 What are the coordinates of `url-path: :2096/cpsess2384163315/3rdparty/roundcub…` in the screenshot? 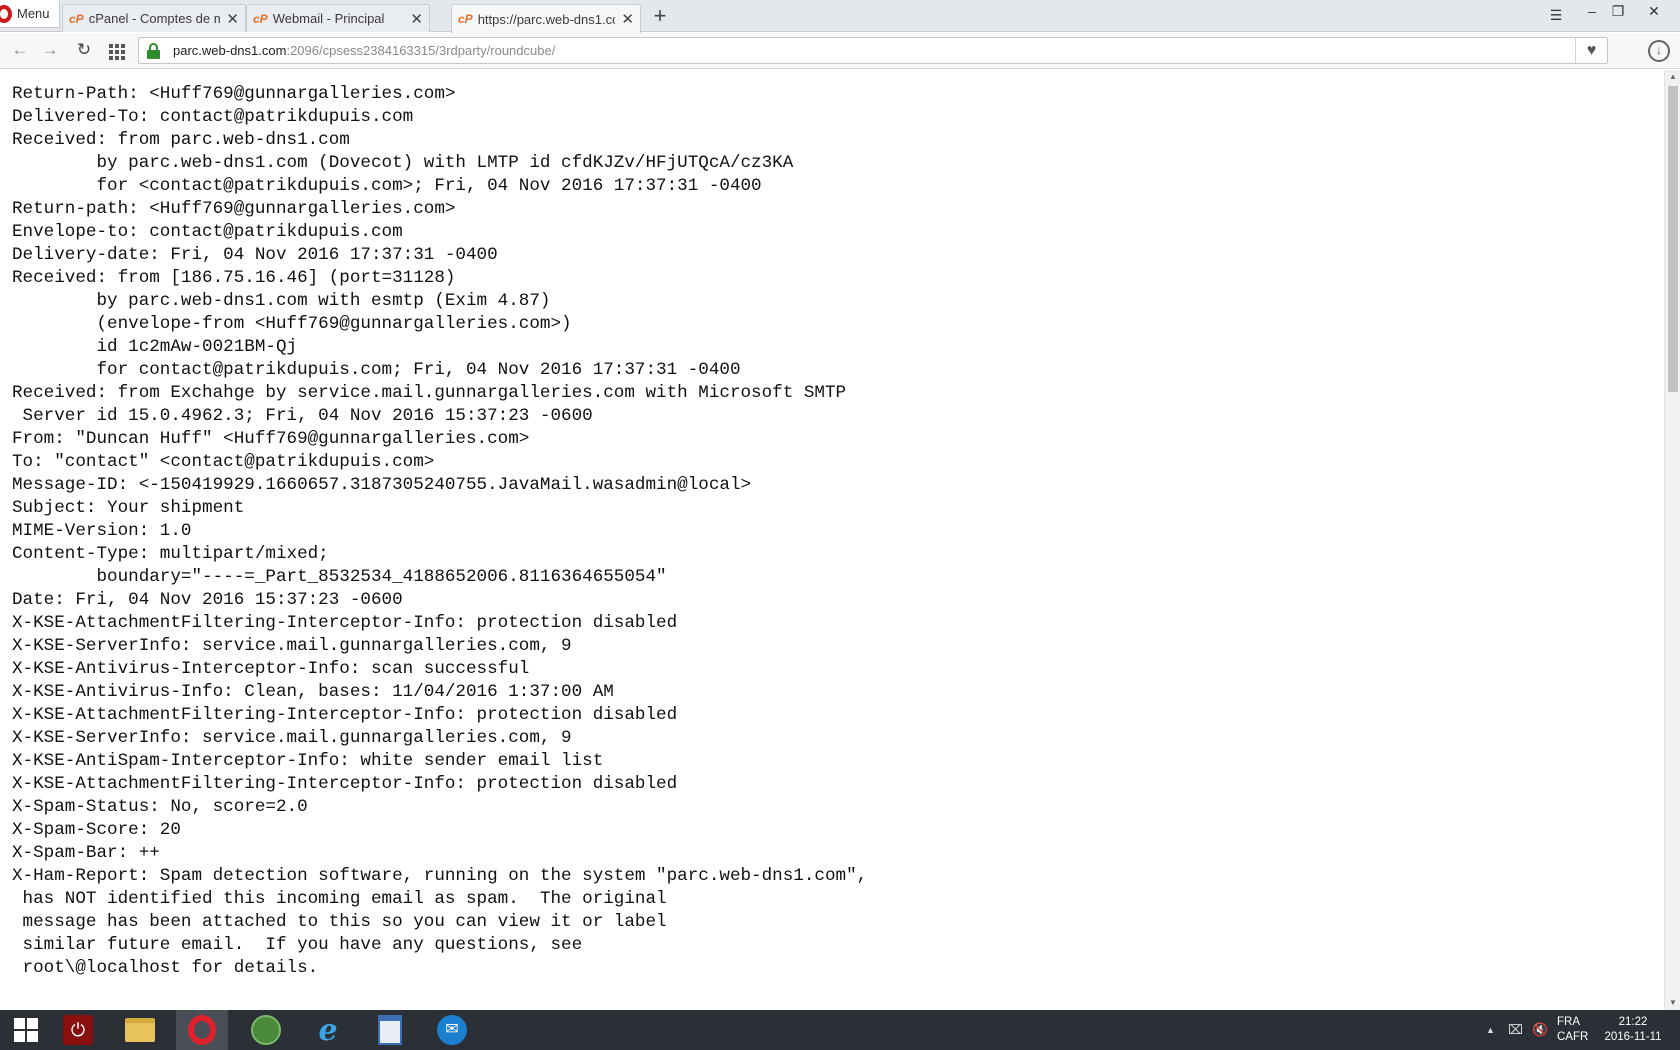 It's located at (421, 50).